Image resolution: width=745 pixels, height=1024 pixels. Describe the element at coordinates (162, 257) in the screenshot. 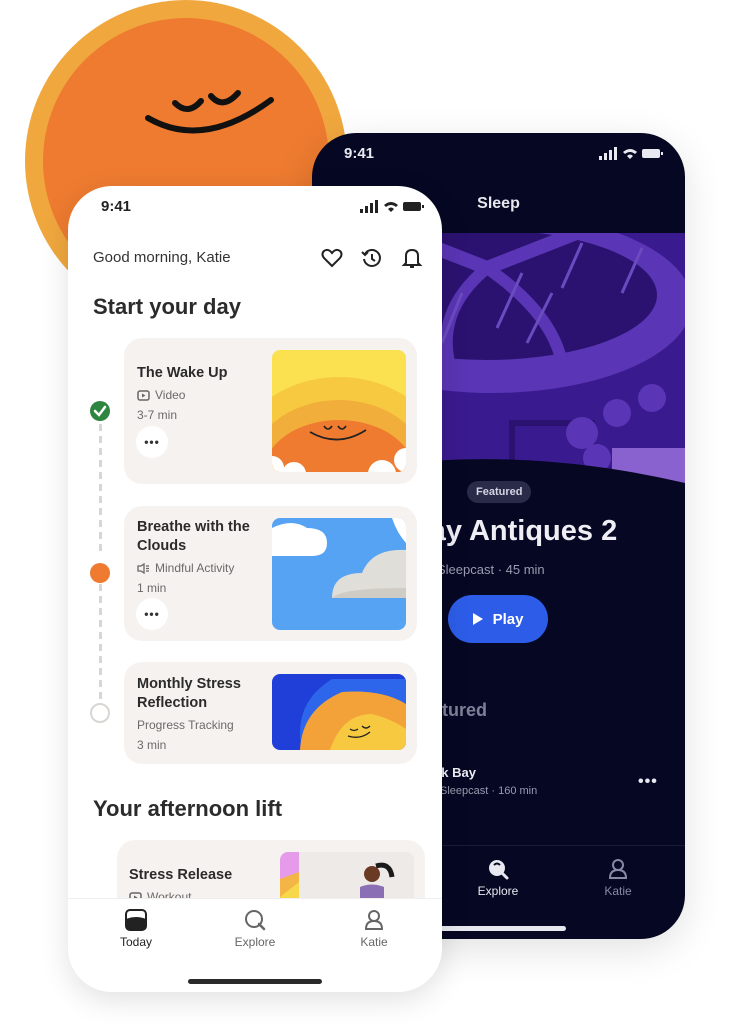

I see `greeting: Good morning, Katie` at that location.